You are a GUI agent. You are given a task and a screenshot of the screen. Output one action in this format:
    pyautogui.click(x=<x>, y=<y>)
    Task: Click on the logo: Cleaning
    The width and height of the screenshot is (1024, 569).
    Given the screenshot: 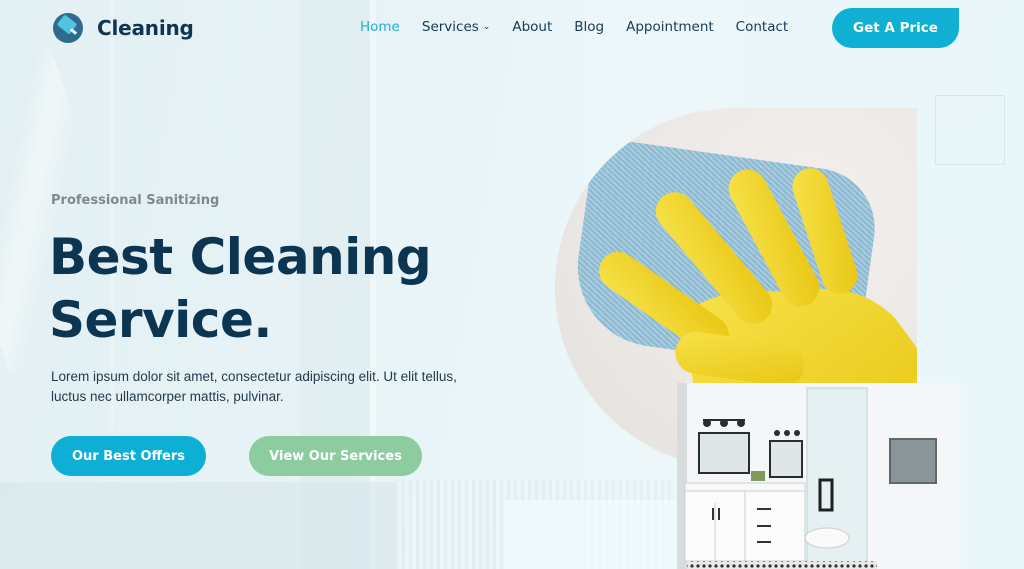 What is the action you would take?
    pyautogui.click(x=123, y=28)
    